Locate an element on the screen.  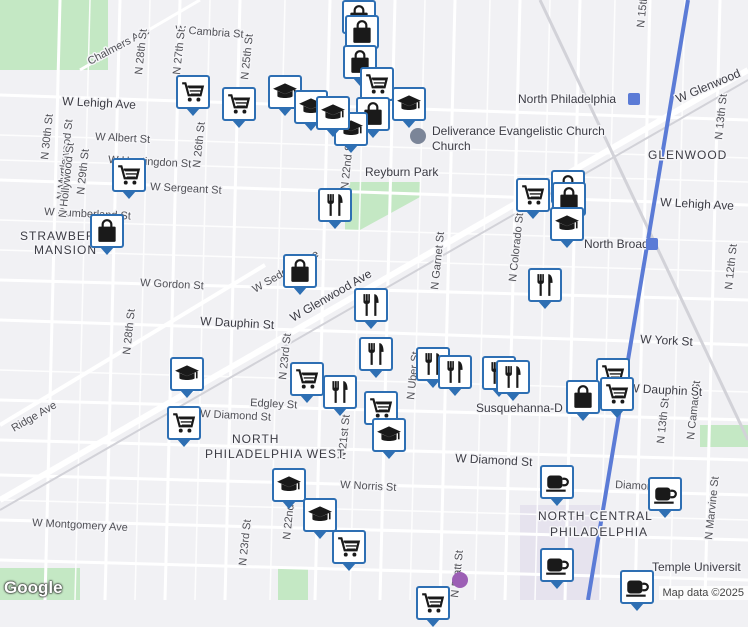
street-label: N 27th St is located at coordinates (179, 51).